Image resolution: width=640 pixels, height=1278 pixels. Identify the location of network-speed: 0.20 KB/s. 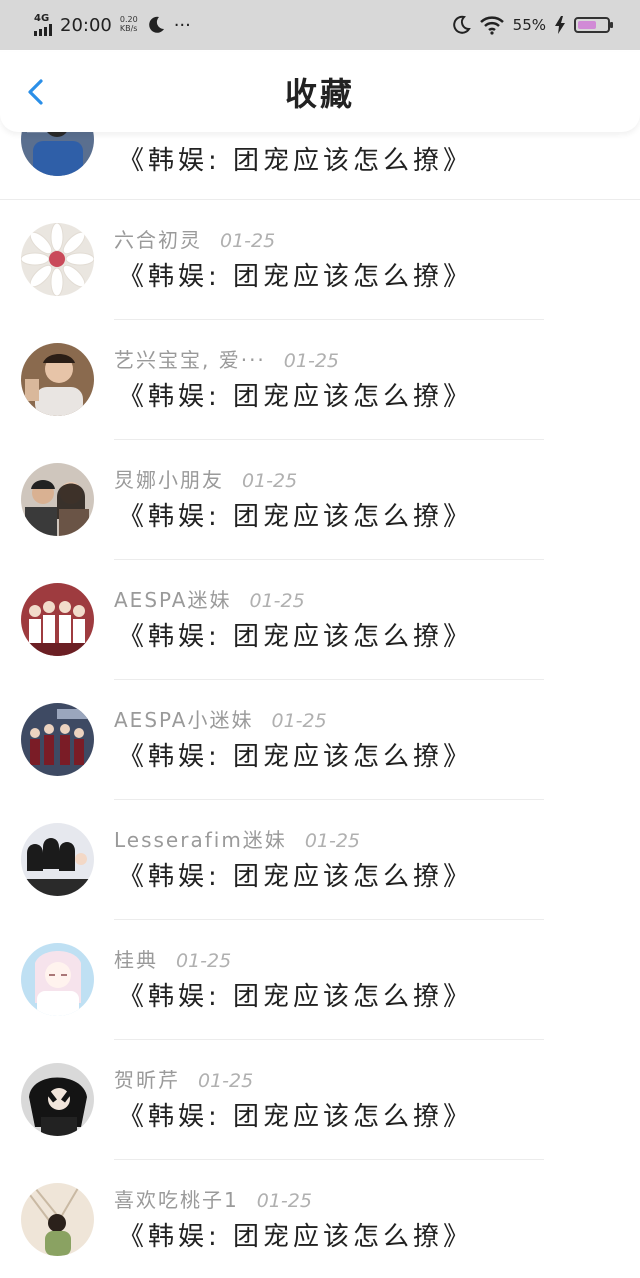
(128, 24).